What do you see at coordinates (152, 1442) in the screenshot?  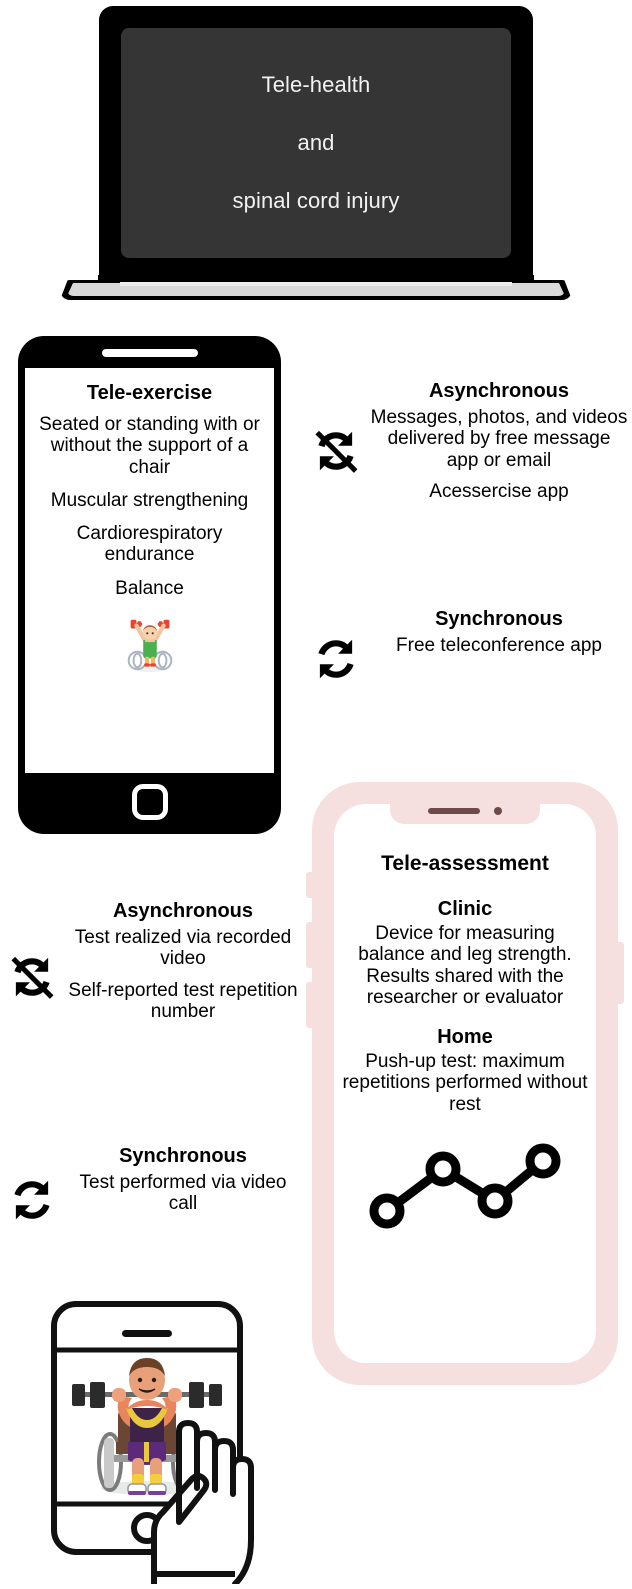 I see `tablet-with-athlete-and-hand` at bounding box center [152, 1442].